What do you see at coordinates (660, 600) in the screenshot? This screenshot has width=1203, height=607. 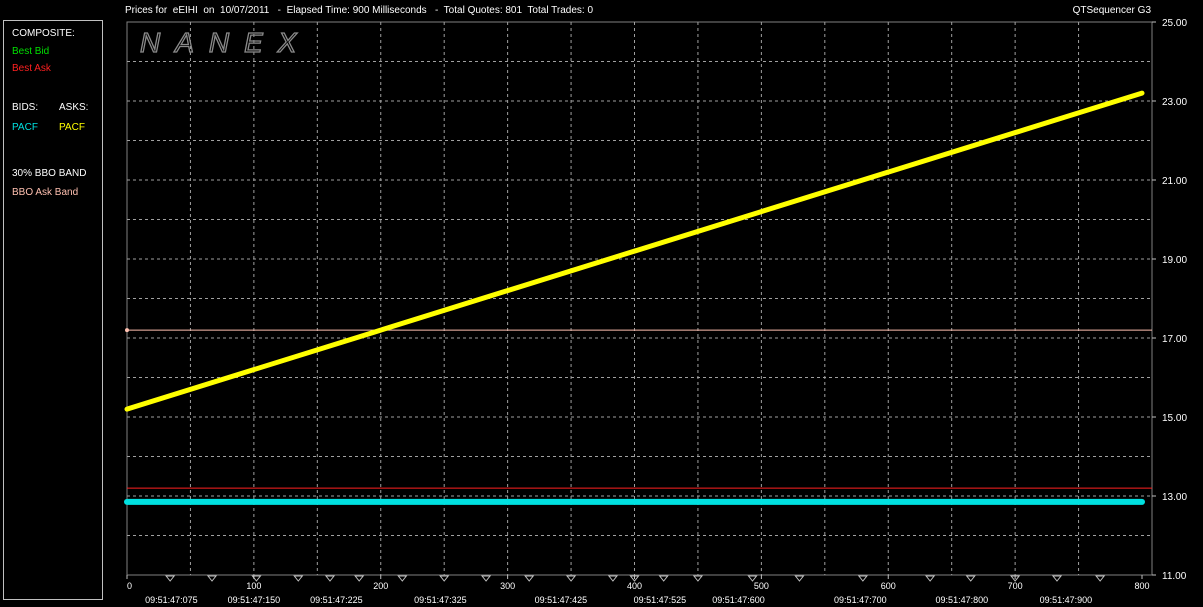 I see `time-label: 09:51:47:525` at bounding box center [660, 600].